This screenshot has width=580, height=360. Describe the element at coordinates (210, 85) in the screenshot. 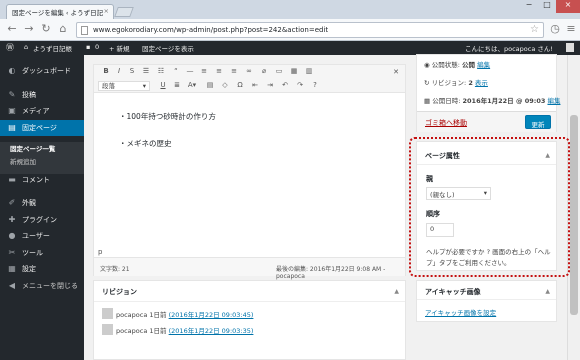

I see `paste-text-icon: ▤` at that location.